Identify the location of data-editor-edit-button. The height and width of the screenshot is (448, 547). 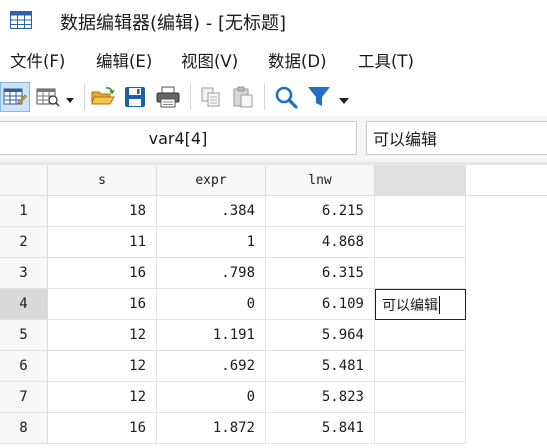
(15, 97).